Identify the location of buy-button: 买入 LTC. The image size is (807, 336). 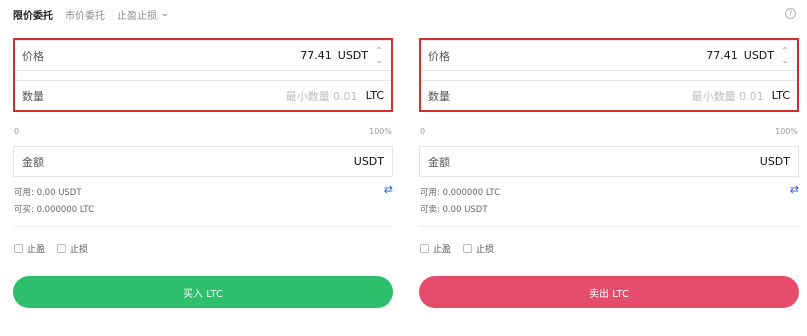
(203, 292).